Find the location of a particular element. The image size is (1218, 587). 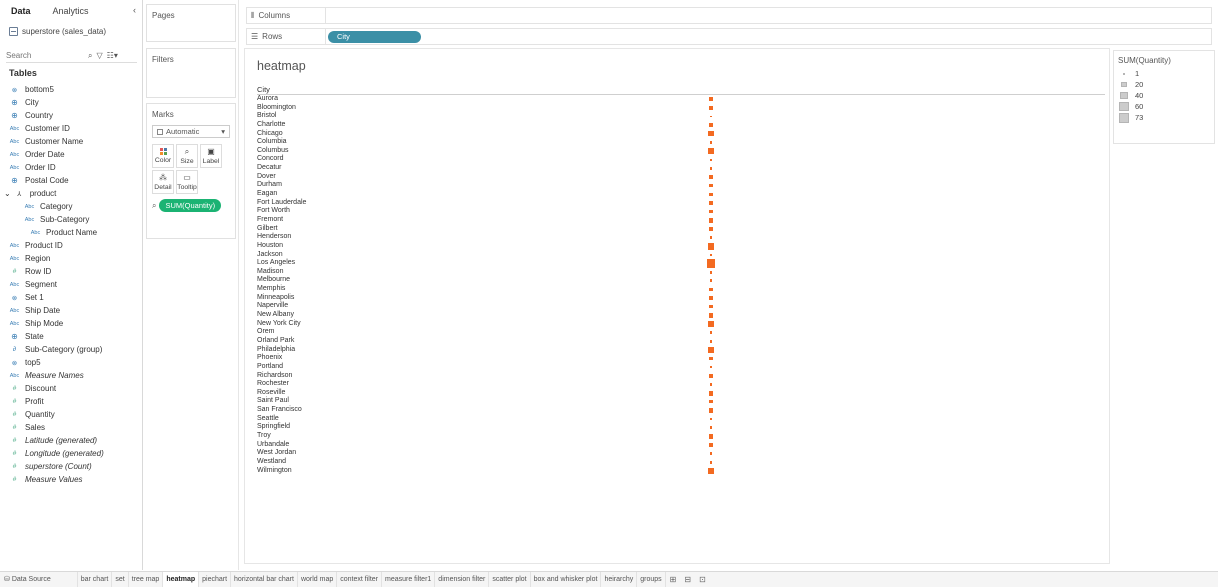

new-dashboard-icon: ⊟ is located at coordinates (687, 579).